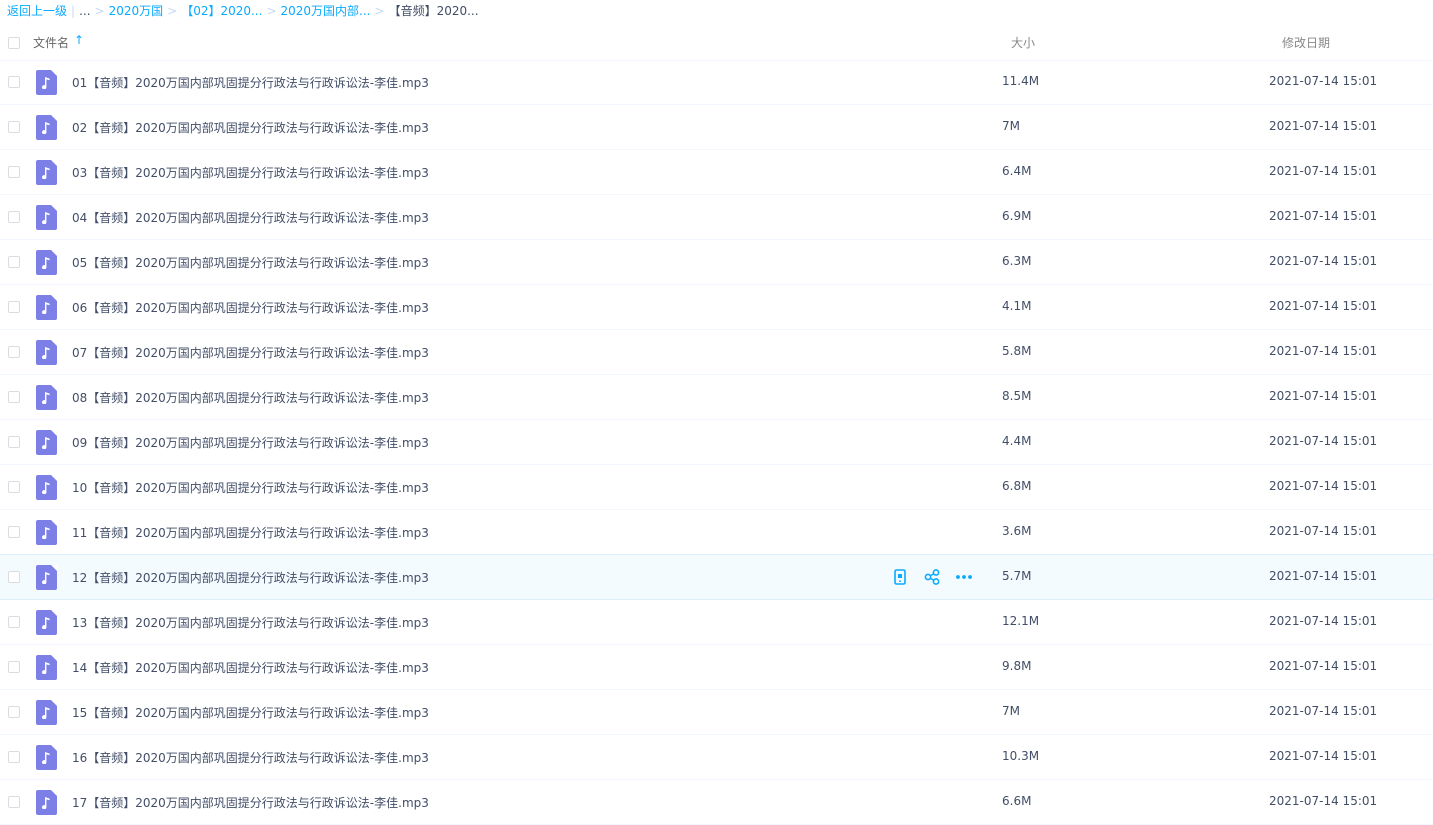  Describe the element at coordinates (1017, 486) in the screenshot. I see `file-size: 6.8M` at that location.